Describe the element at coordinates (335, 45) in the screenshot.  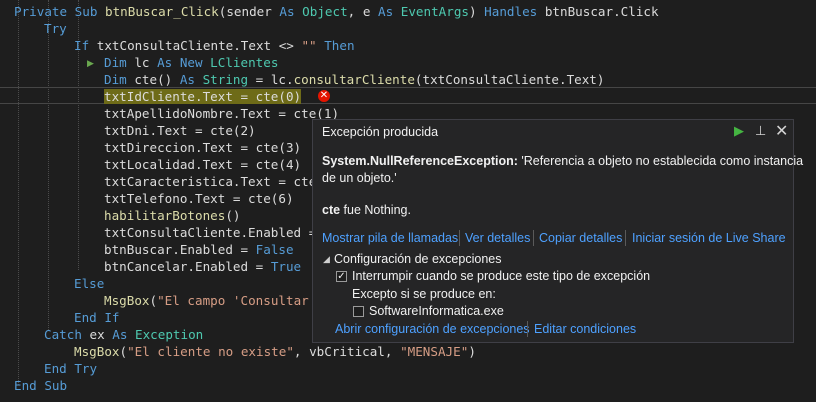
I see `code-token: Then` at that location.